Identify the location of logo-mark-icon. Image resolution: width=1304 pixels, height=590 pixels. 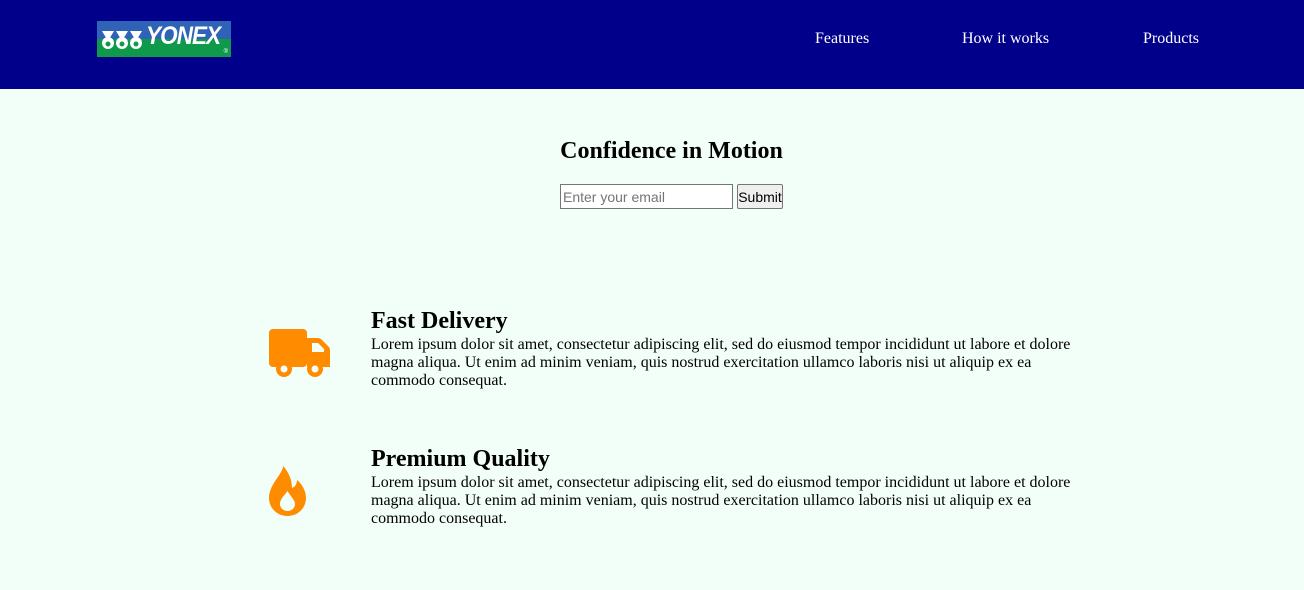
(122, 40).